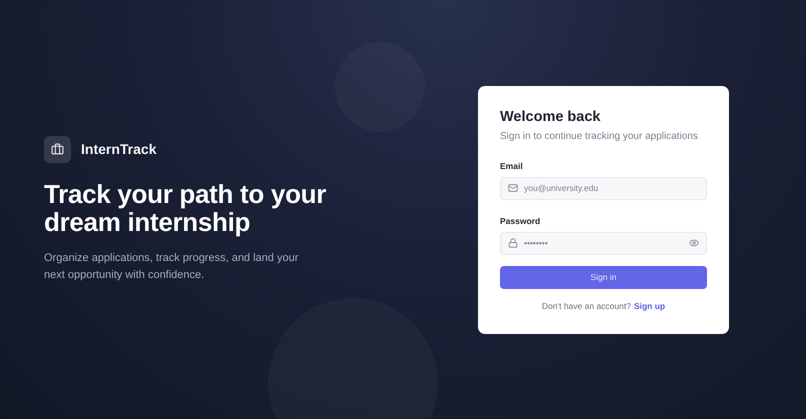 The height and width of the screenshot is (419, 806). What do you see at coordinates (513, 243) in the screenshot?
I see `lock-icon` at bounding box center [513, 243].